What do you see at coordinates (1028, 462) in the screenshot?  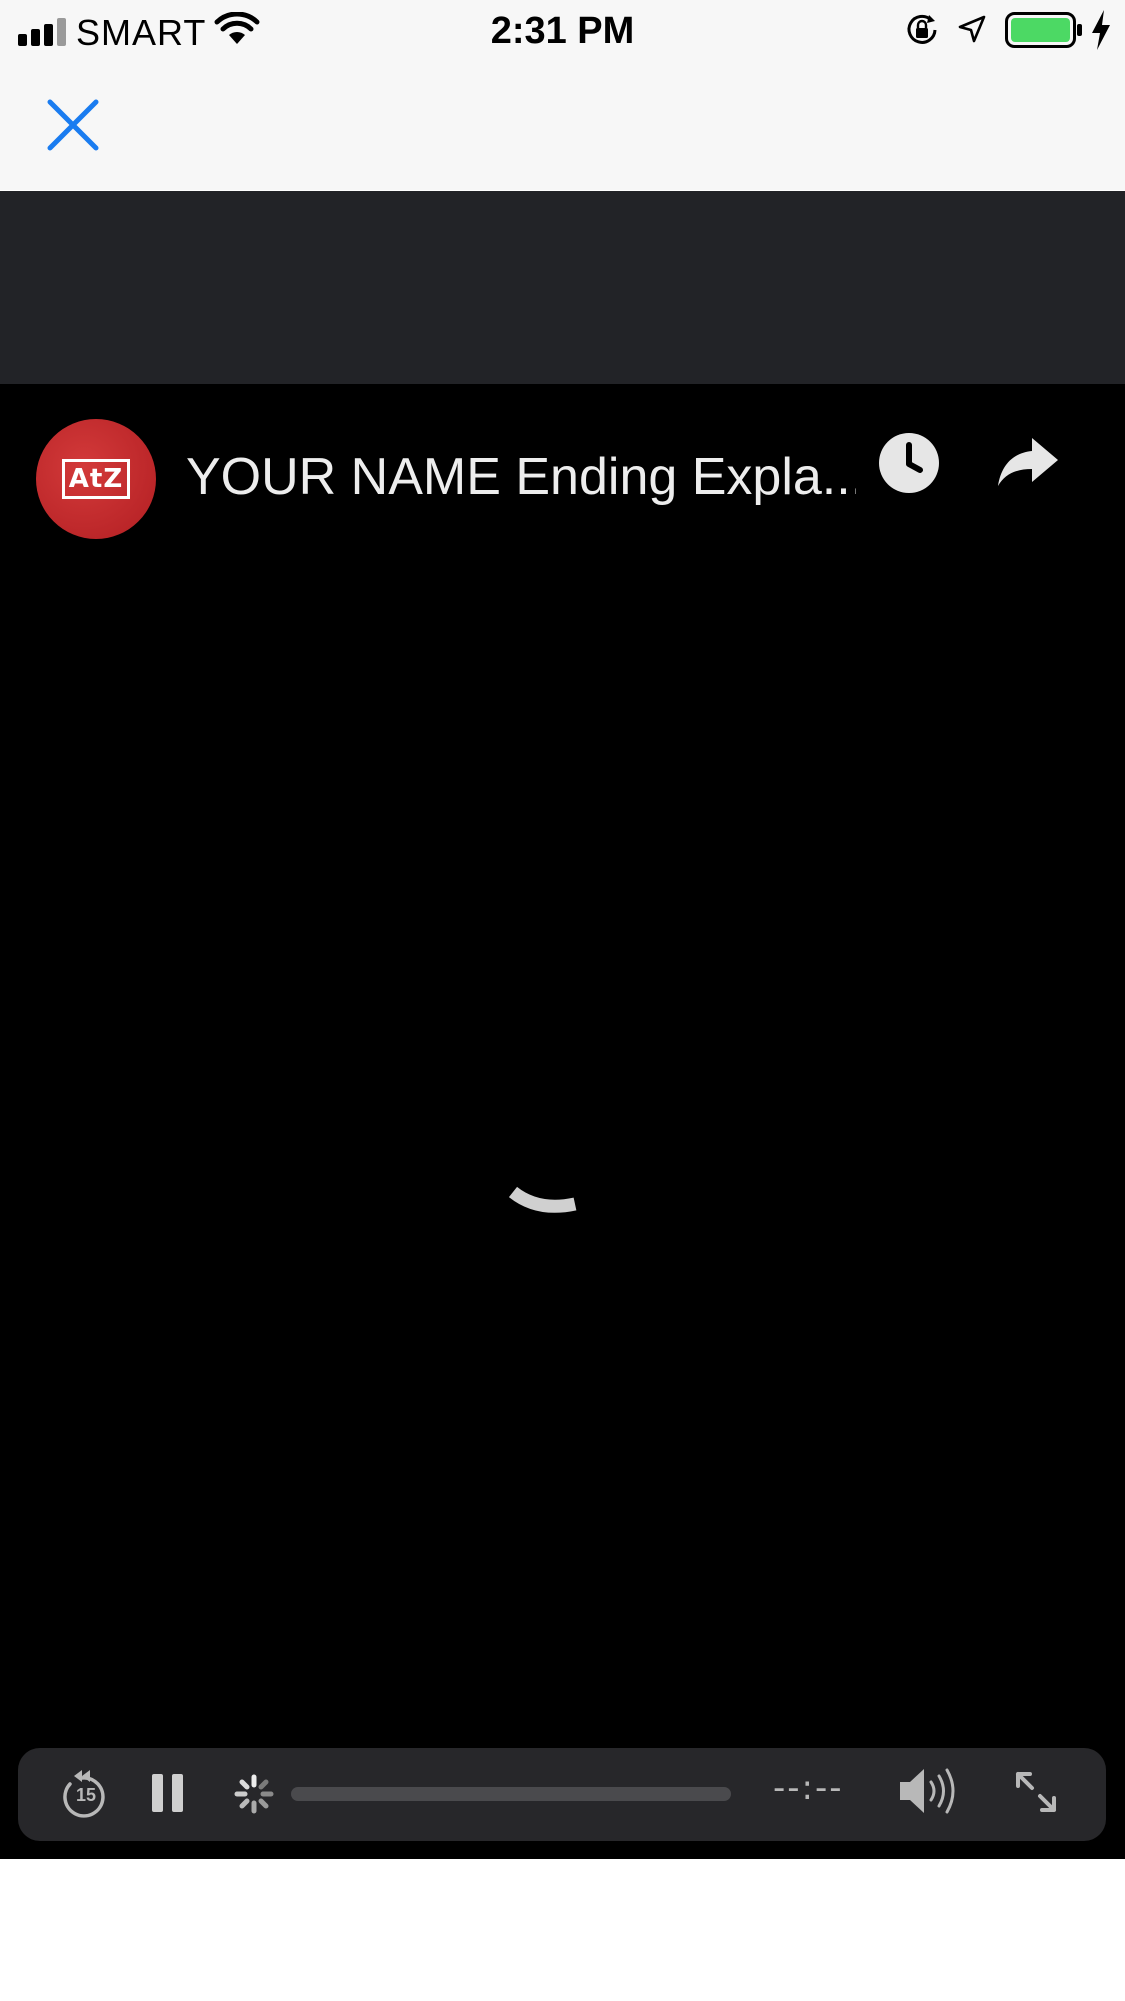 I see `share-icon` at bounding box center [1028, 462].